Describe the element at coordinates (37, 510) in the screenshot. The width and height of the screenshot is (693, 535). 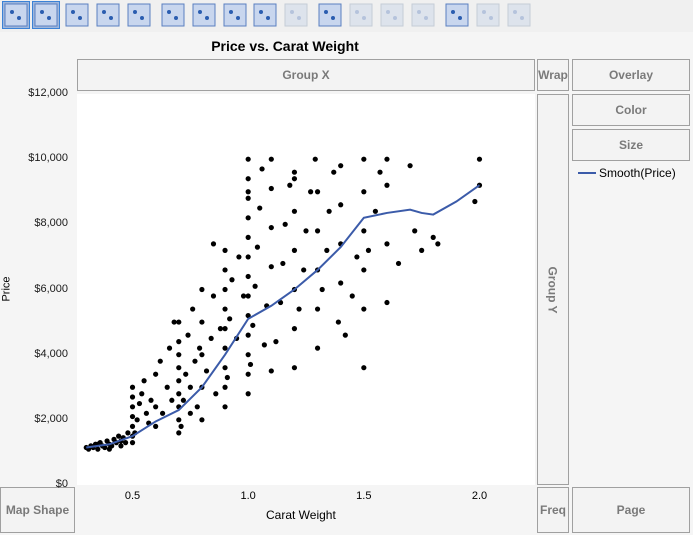
I see `map-shape-zone: Map Shape` at that location.